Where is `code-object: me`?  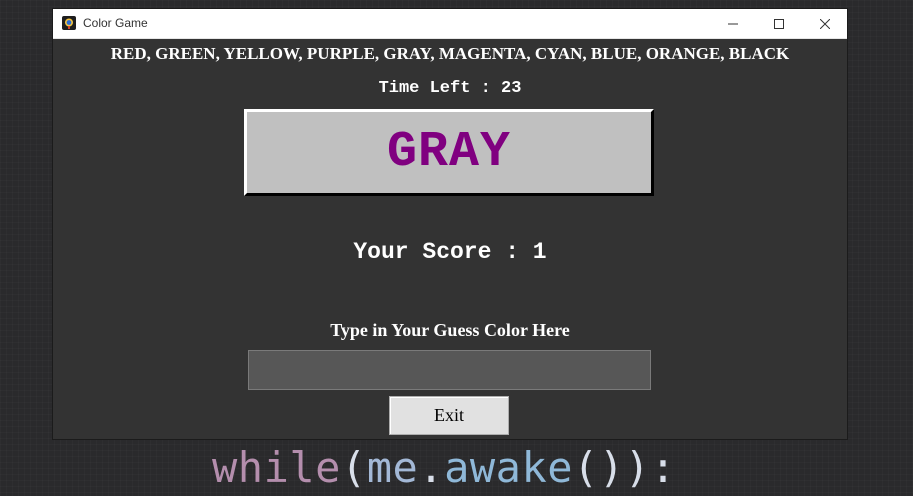
code-object: me is located at coordinates (392, 467).